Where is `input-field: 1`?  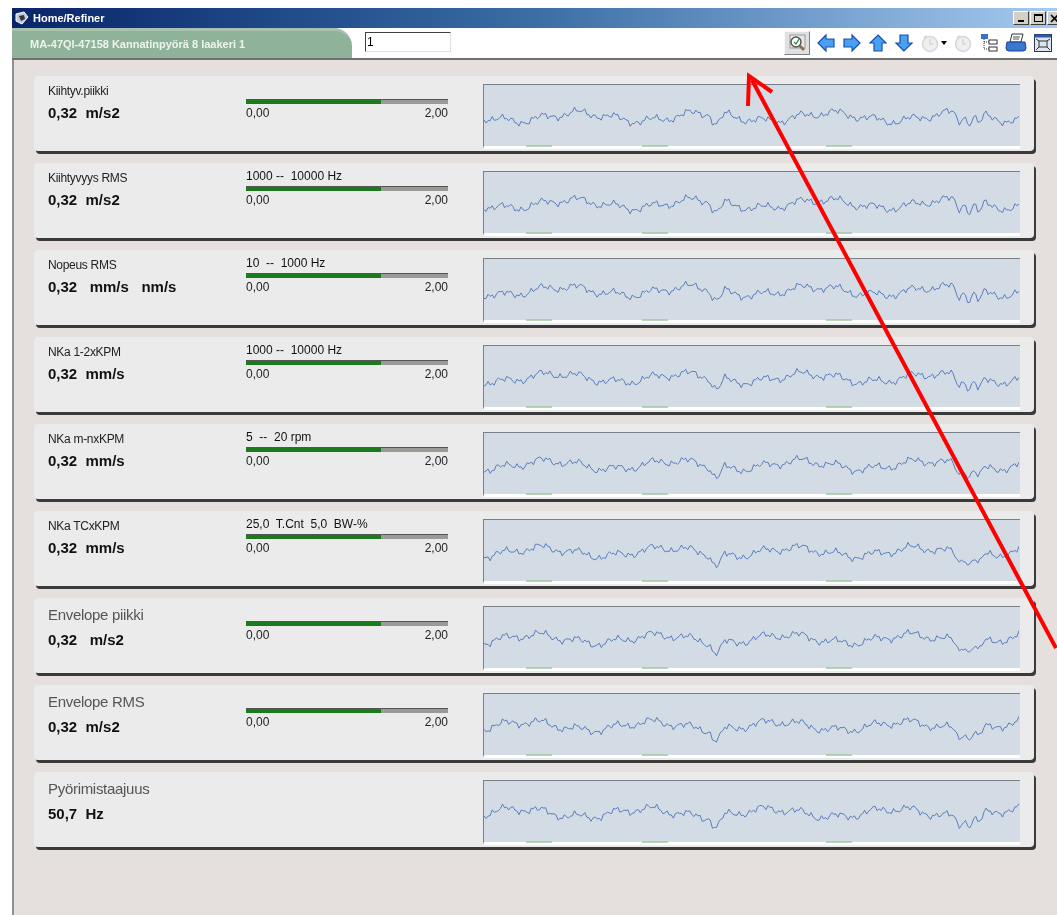
input-field: 1 is located at coordinates (408, 42).